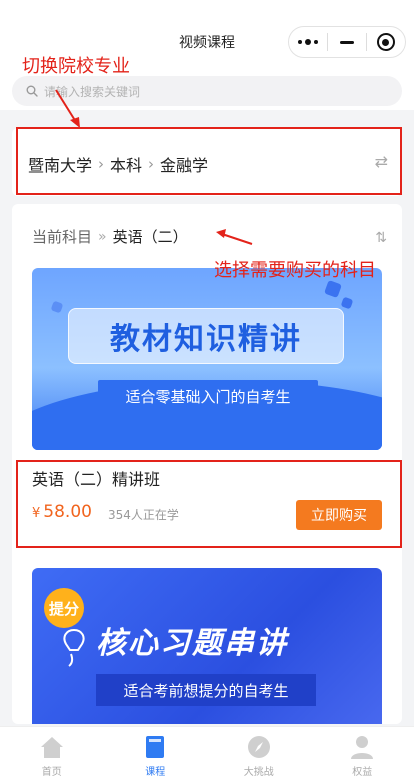 The width and height of the screenshot is (414, 780). I want to click on more-dots-icon, so click(308, 42).